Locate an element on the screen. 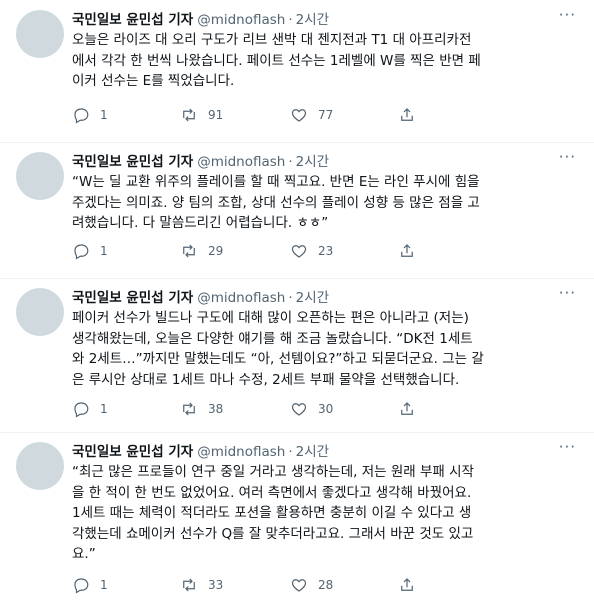  retweet-button: 38 is located at coordinates (201, 409).